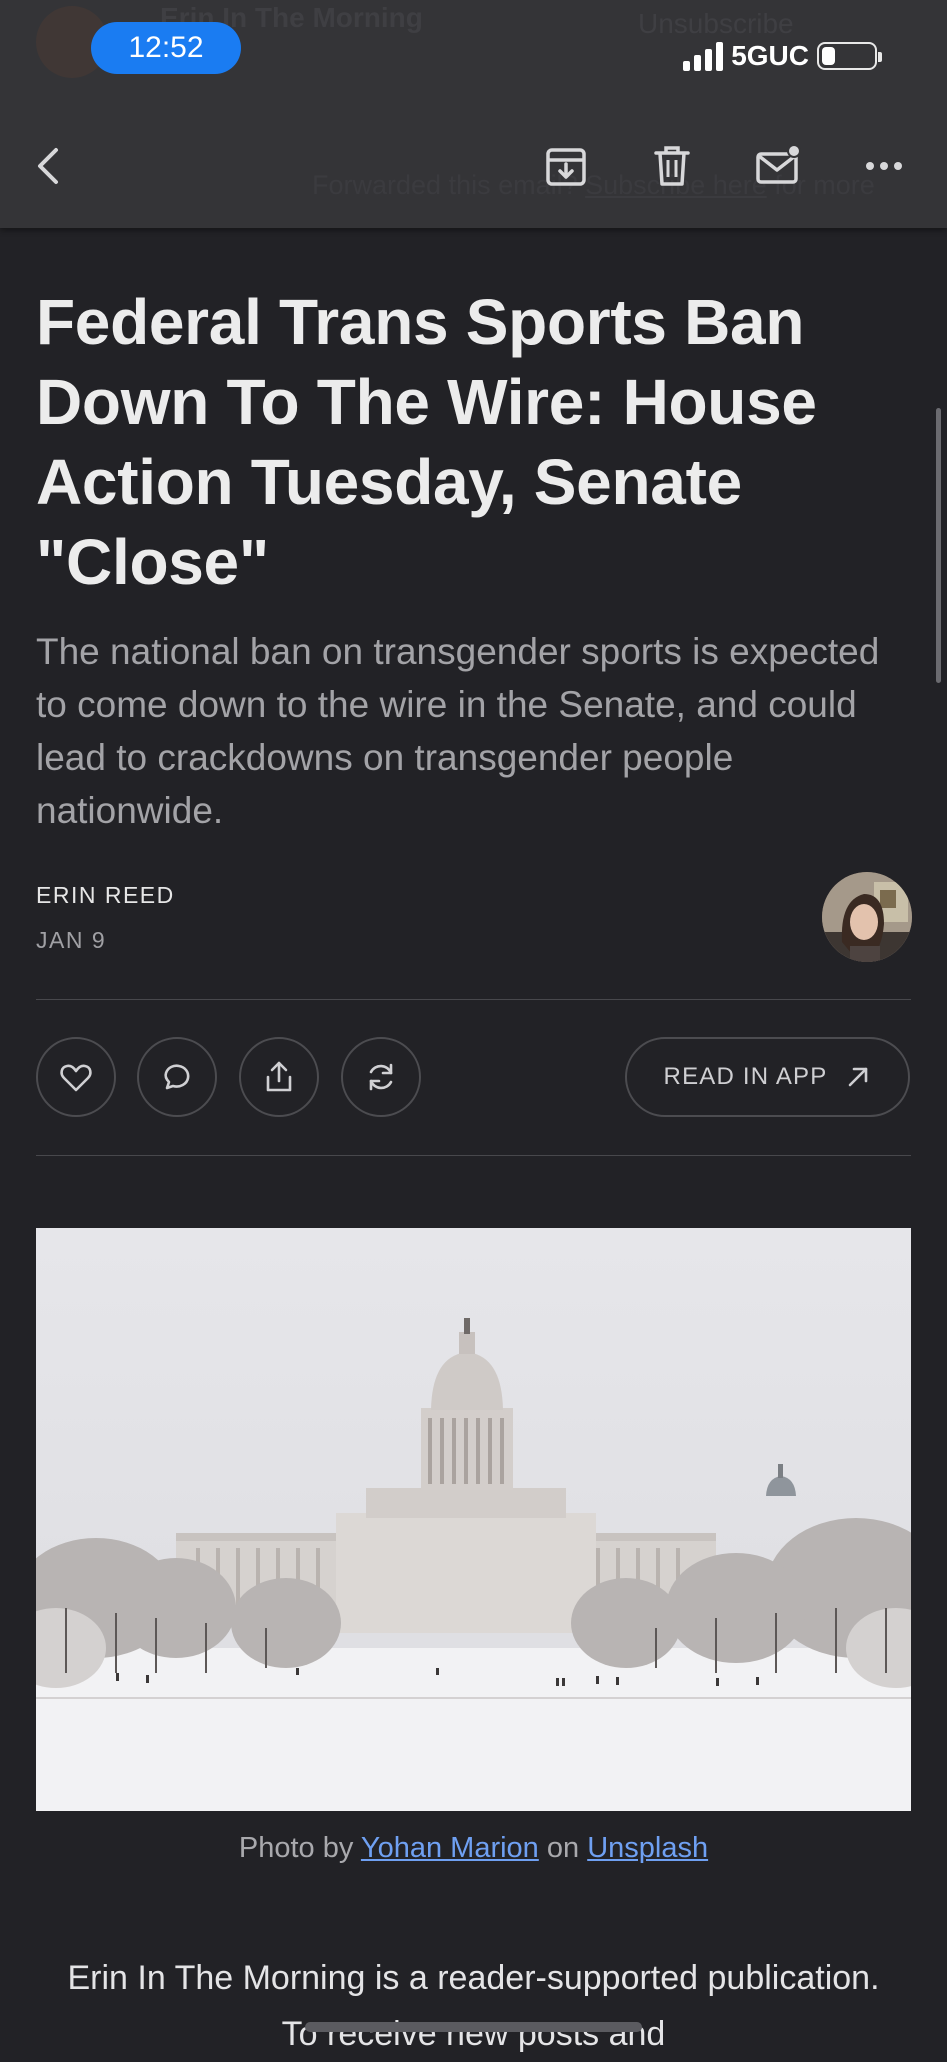 This screenshot has height=2062, width=947. I want to click on read-in-app-label: READ IN APP, so click(745, 1076).